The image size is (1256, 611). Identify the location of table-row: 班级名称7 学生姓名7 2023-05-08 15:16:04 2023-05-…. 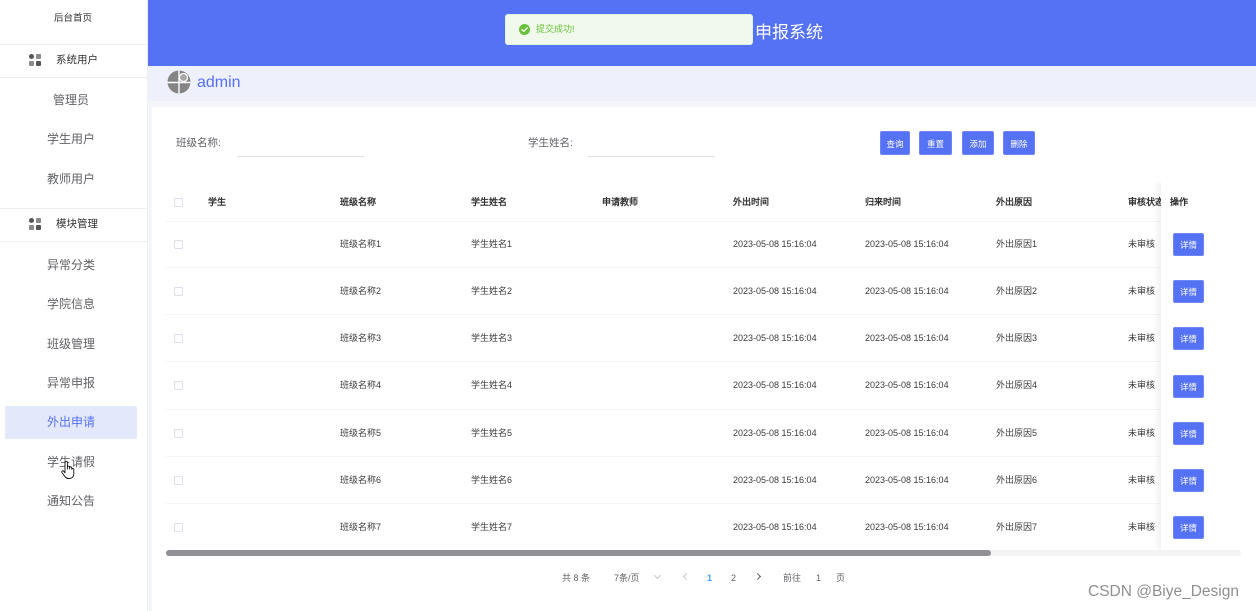
(703, 526).